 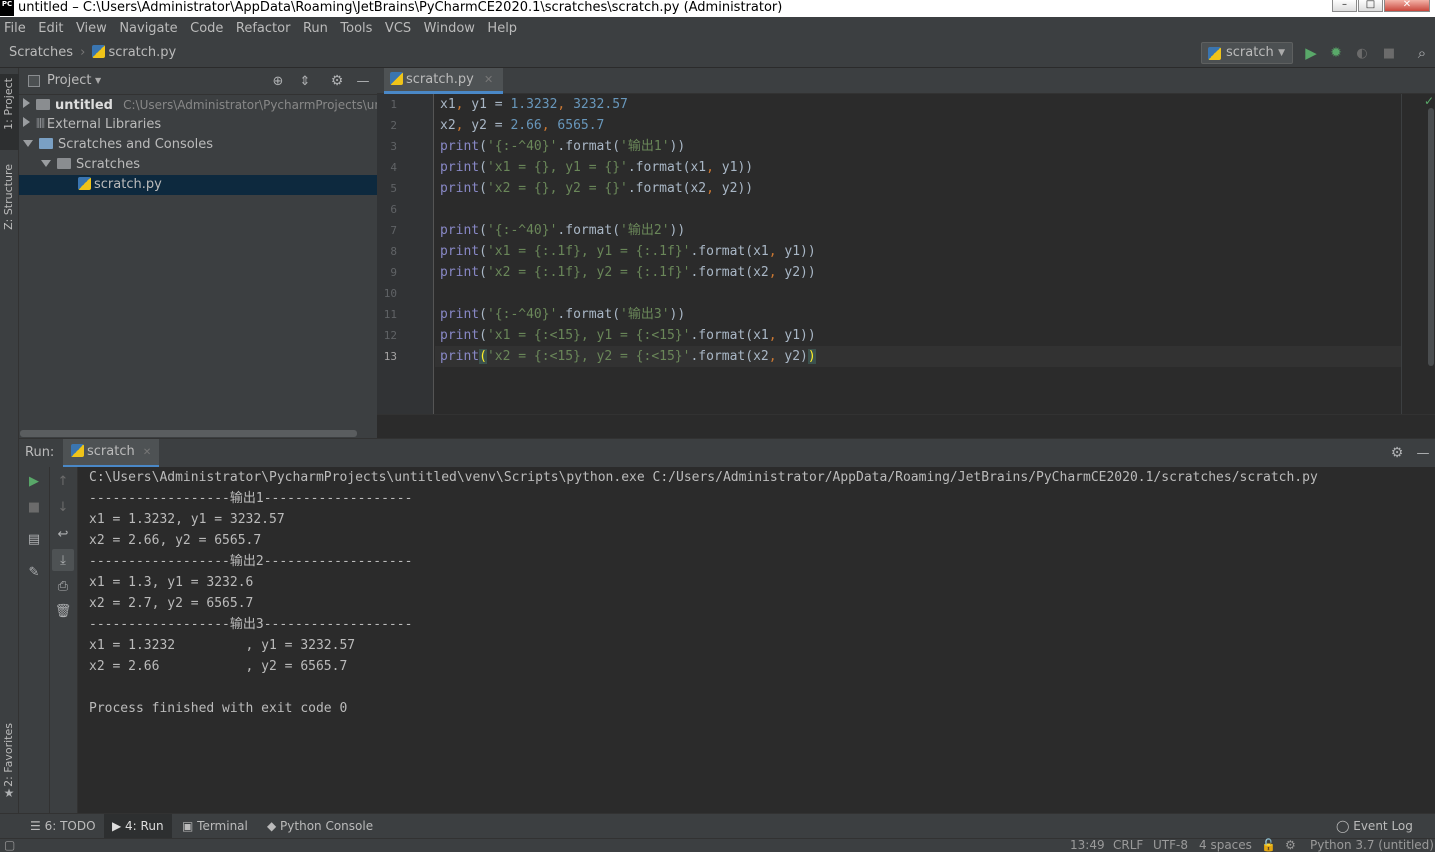 I want to click on minimize-icon: –, so click(x=1344, y=6).